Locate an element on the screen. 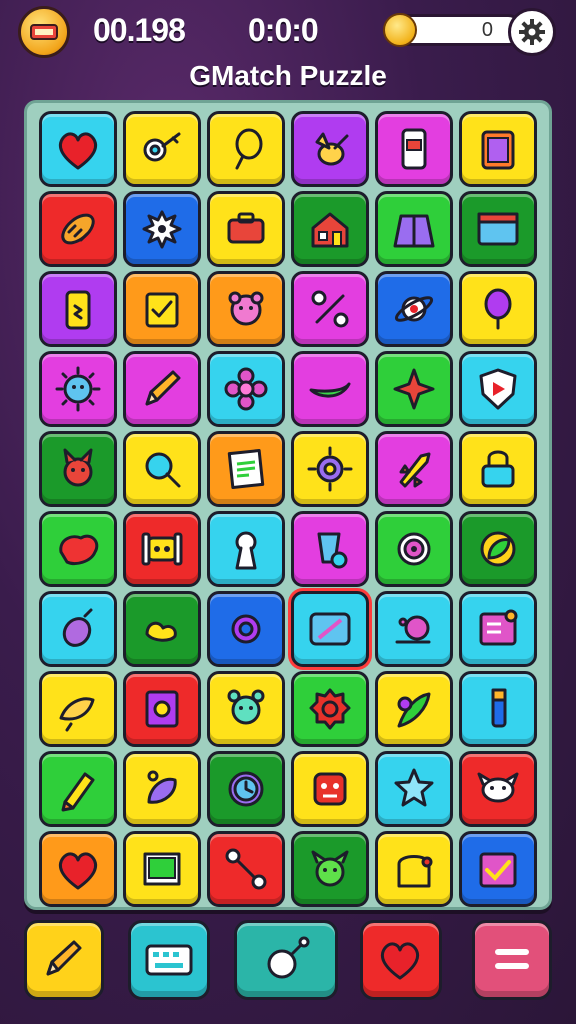 This screenshot has width=576, height=1024. leaf-blob-icon is located at coordinates (330, 390).